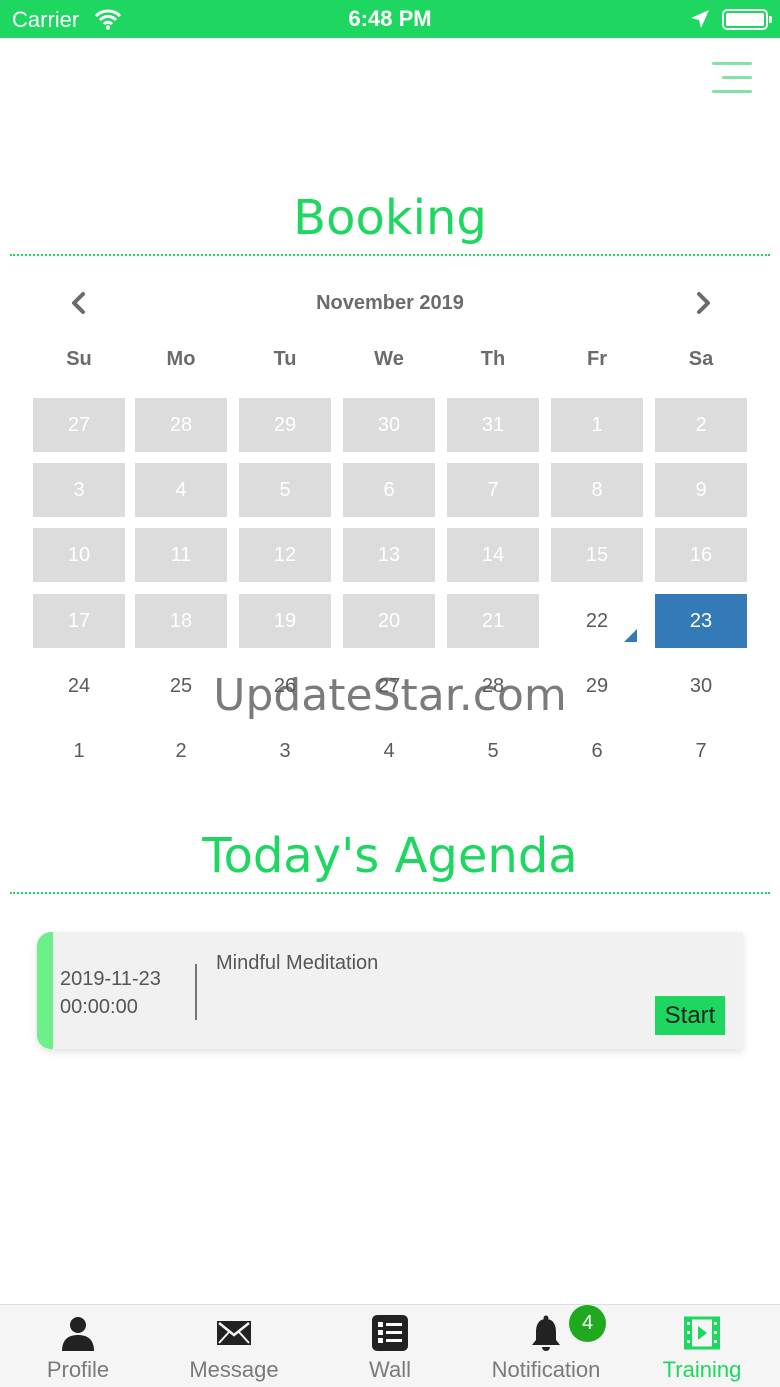  Describe the element at coordinates (285, 359) in the screenshot. I see `weekday-tu: Tu` at that location.